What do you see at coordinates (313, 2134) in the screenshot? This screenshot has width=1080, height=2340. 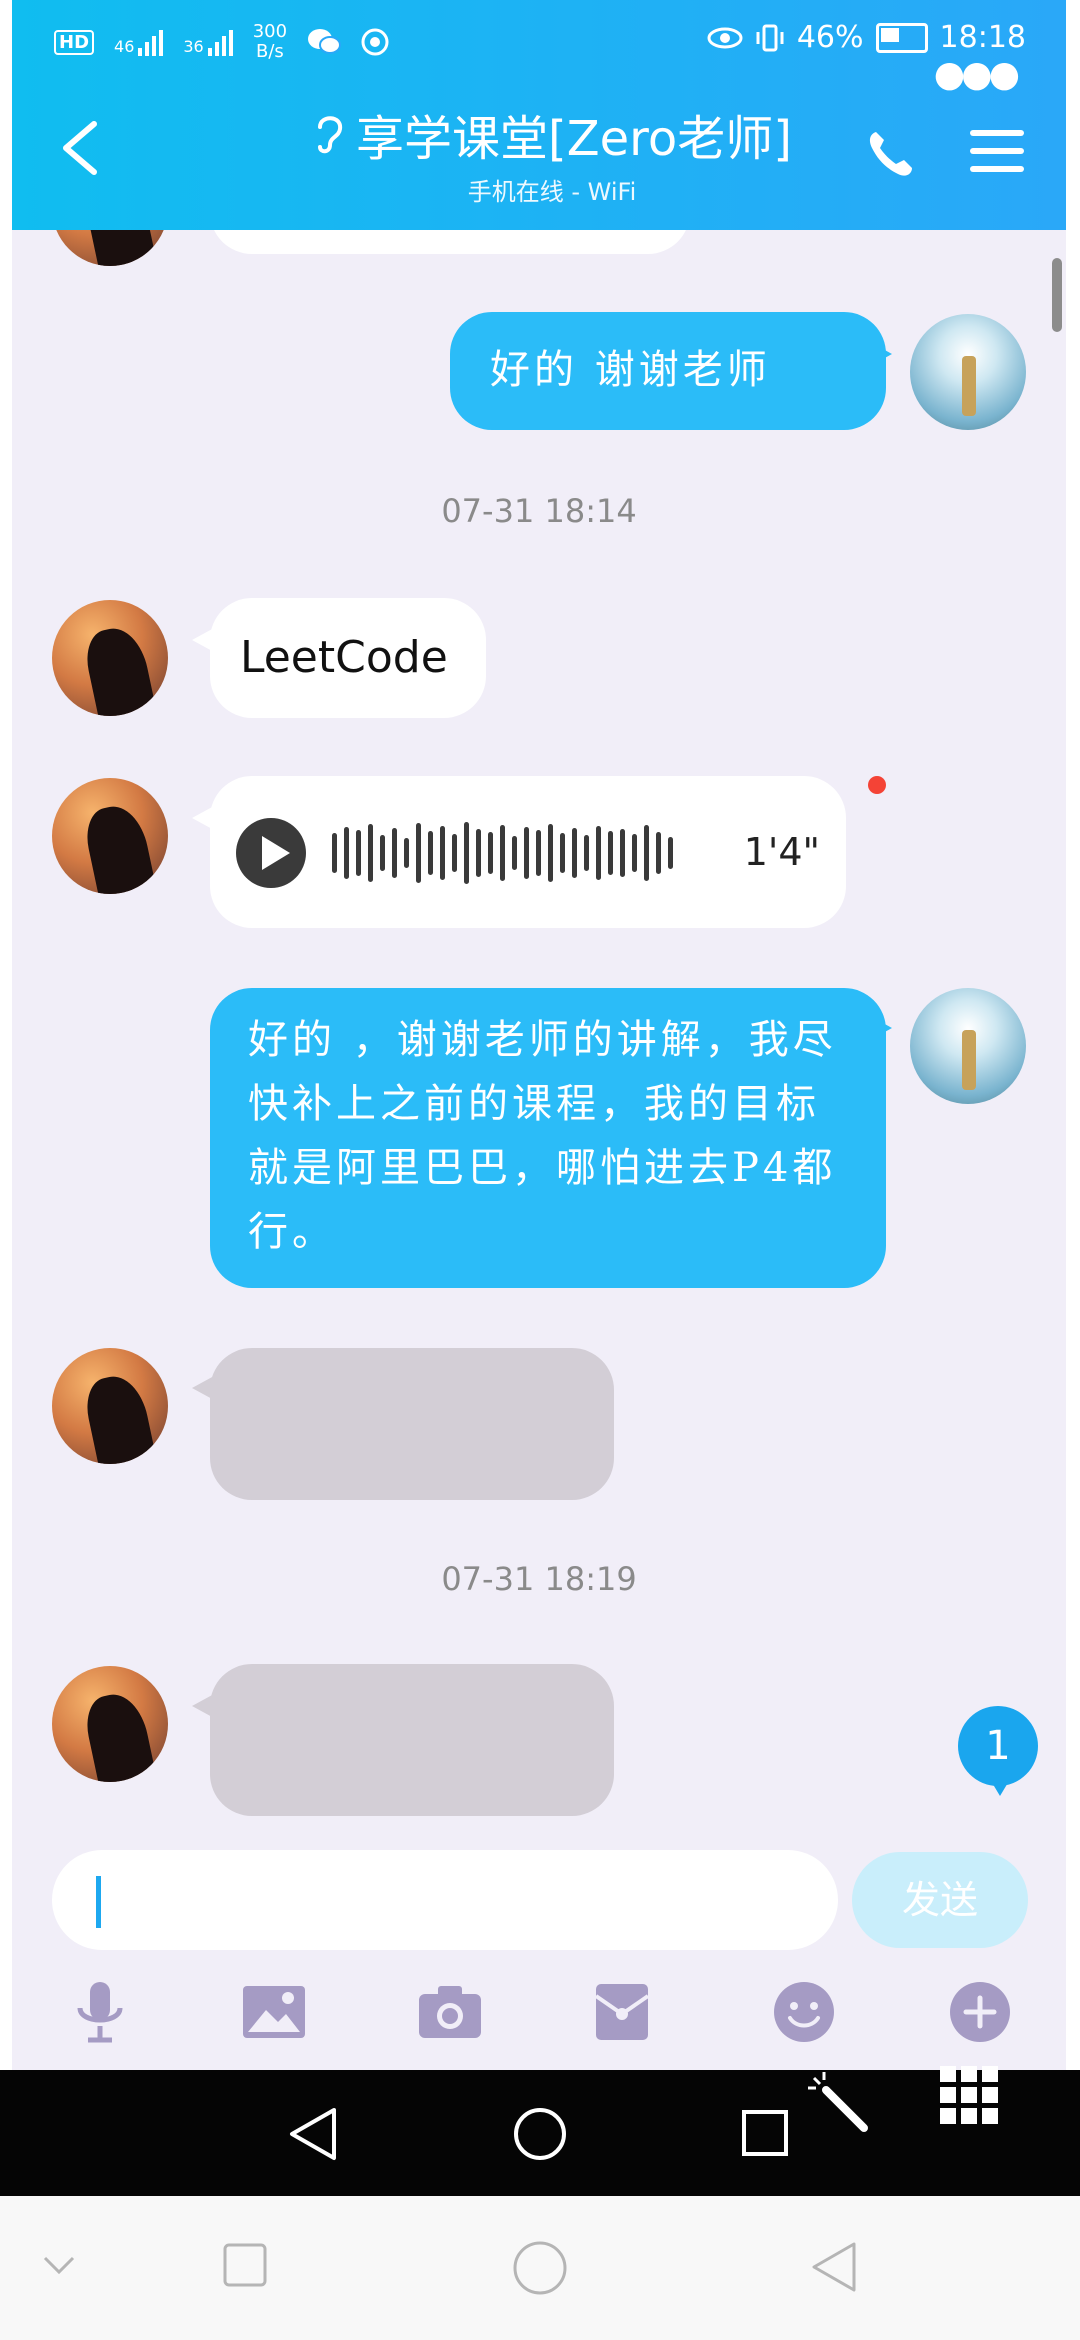 I see `nav-back-icon` at bounding box center [313, 2134].